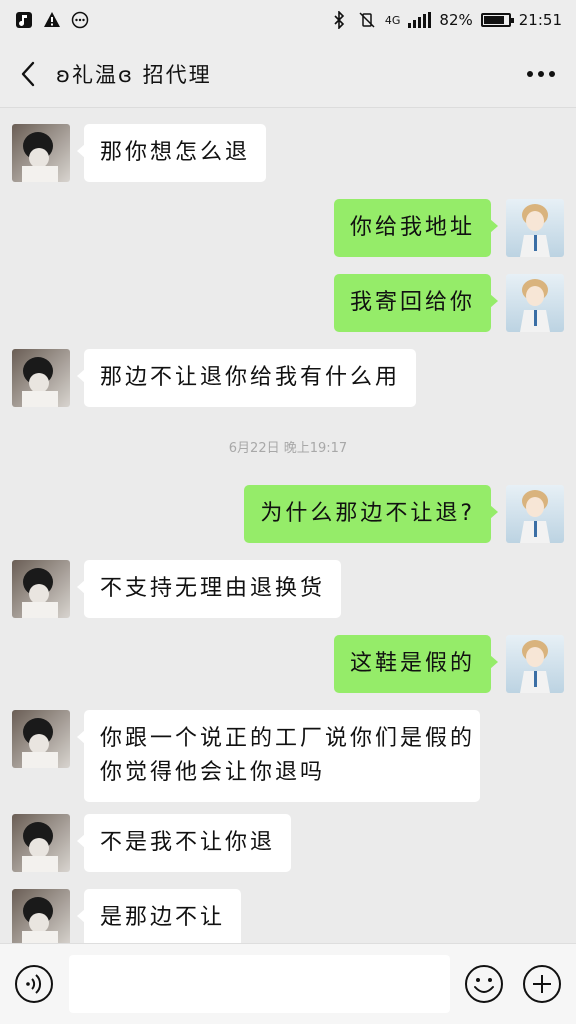 The height and width of the screenshot is (1024, 576). Describe the element at coordinates (540, 20) in the screenshot. I see `clock: 21:51` at that location.